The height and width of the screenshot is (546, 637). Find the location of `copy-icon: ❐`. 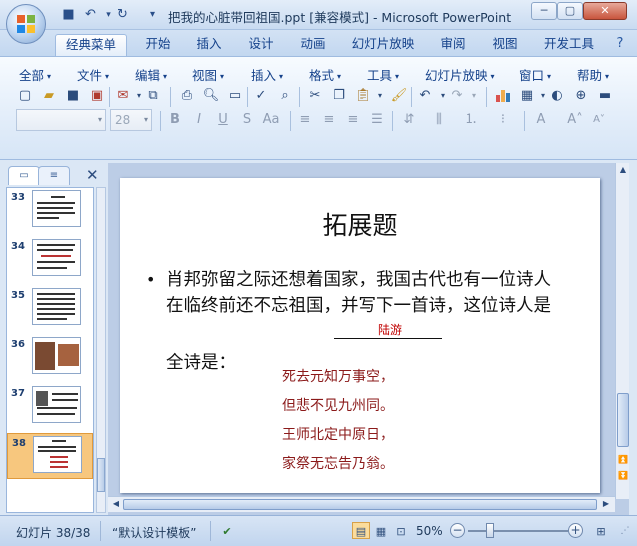

copy-icon: ❐ is located at coordinates (339, 96).